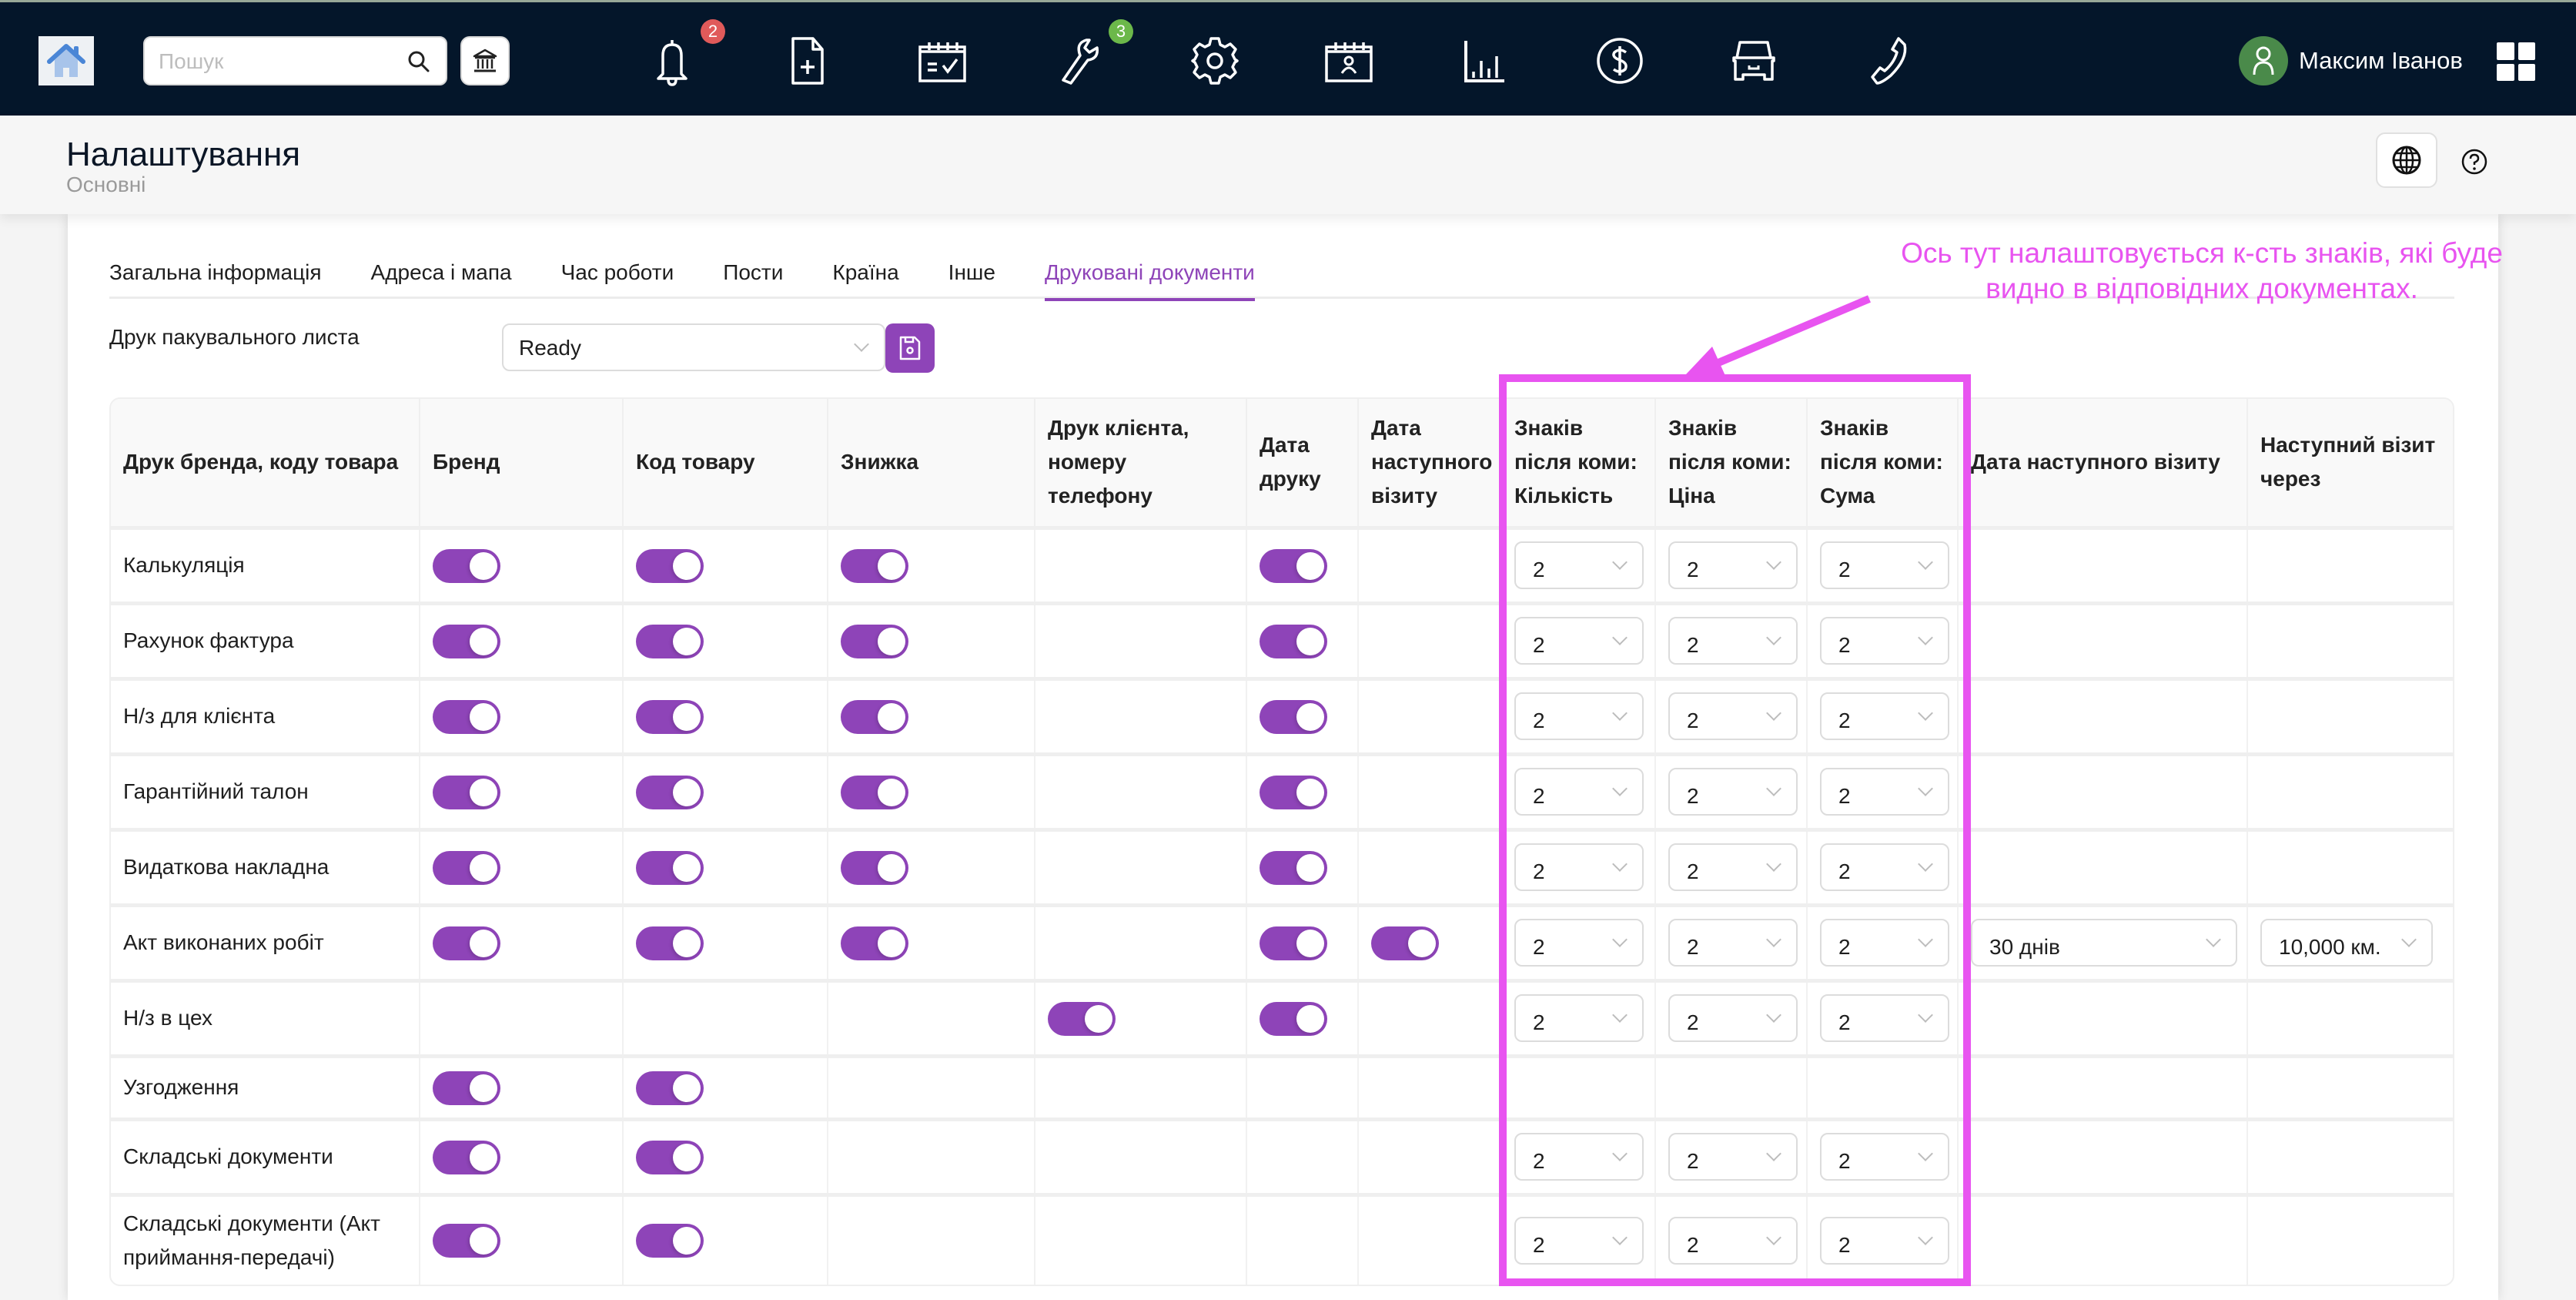 The width and height of the screenshot is (2576, 1300). Describe the element at coordinates (2475, 162) in the screenshot. I see `help-button` at that location.